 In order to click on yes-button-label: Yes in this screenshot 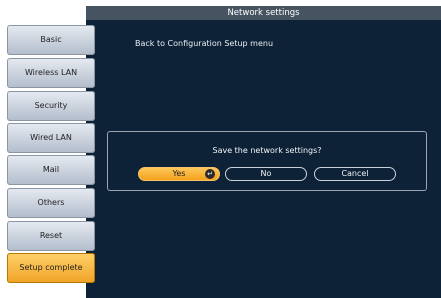, I will do `click(179, 173)`.